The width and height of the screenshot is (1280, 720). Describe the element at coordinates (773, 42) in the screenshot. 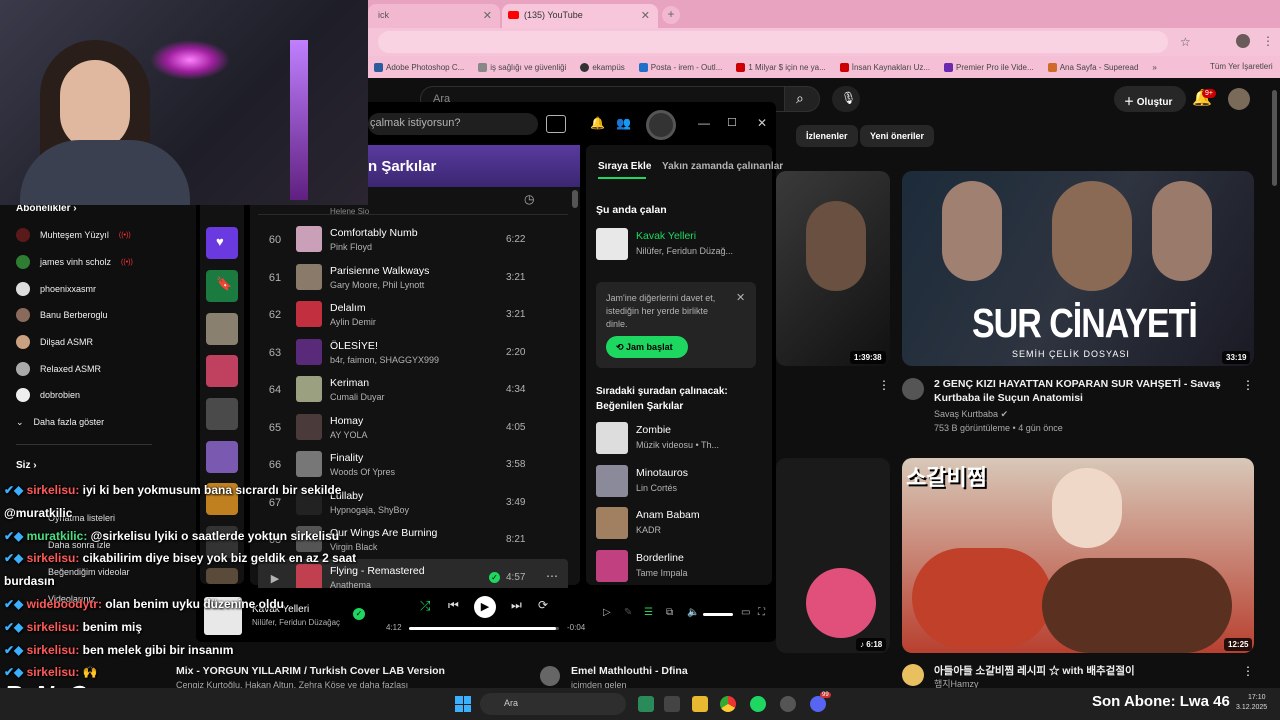

I see `address-bar` at that location.